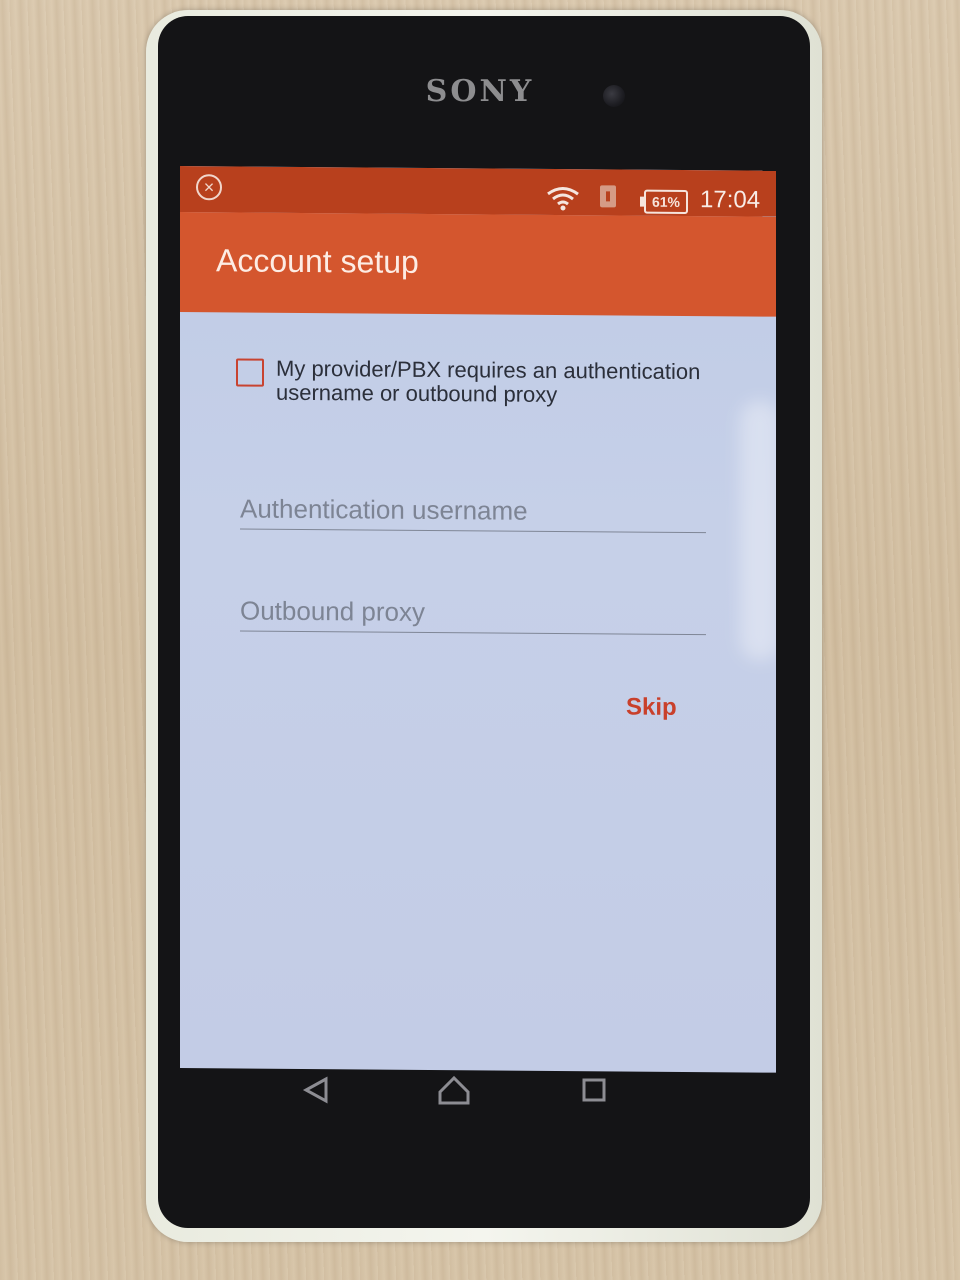 The width and height of the screenshot is (960, 1280). I want to click on home-icon, so click(454, 1090).